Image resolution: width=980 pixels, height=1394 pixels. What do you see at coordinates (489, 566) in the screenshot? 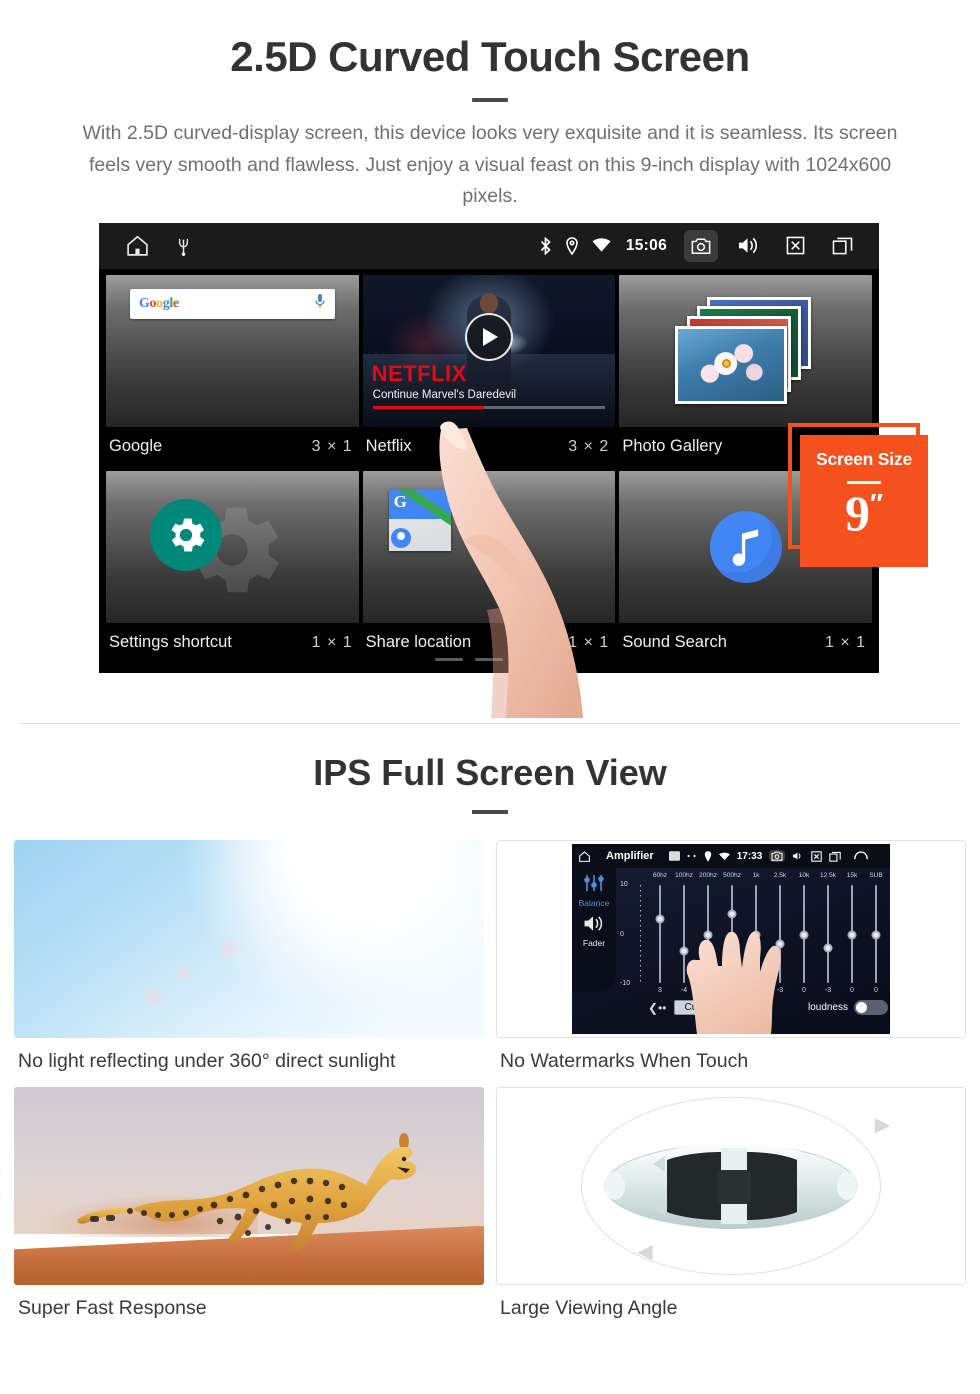
I see `widget-cell-share-location: G Share location 1 × 1` at bounding box center [489, 566].